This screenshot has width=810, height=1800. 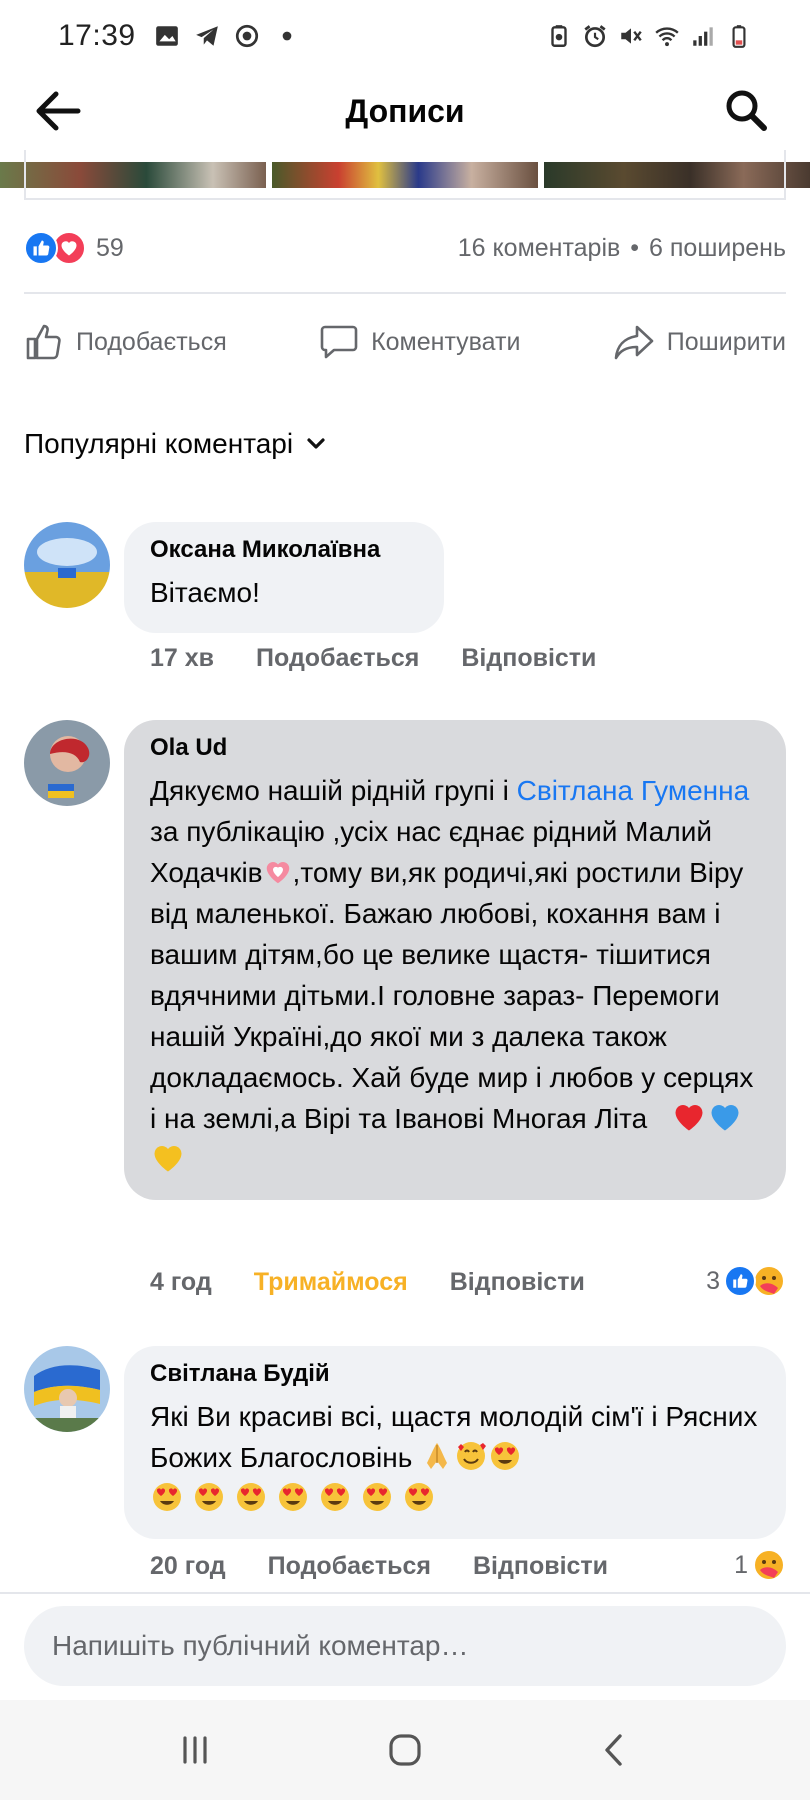 I want to click on comment-time: 20 год, so click(x=188, y=1566).